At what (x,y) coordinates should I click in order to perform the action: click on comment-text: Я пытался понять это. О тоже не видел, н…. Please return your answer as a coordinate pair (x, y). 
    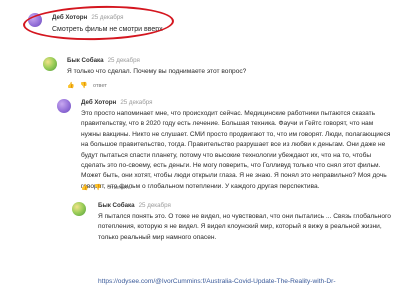
    Looking at the image, I should click on (244, 227).